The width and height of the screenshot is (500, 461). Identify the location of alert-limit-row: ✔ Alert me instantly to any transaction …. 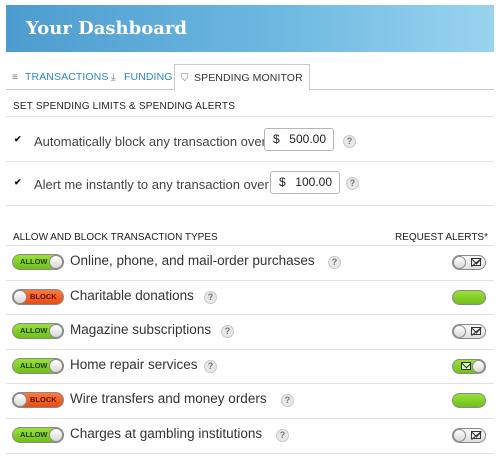
(250, 186).